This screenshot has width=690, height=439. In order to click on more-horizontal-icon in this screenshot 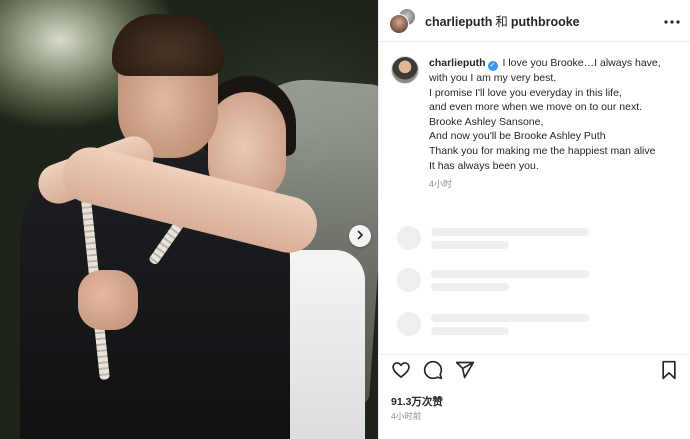, I will do `click(672, 20)`.